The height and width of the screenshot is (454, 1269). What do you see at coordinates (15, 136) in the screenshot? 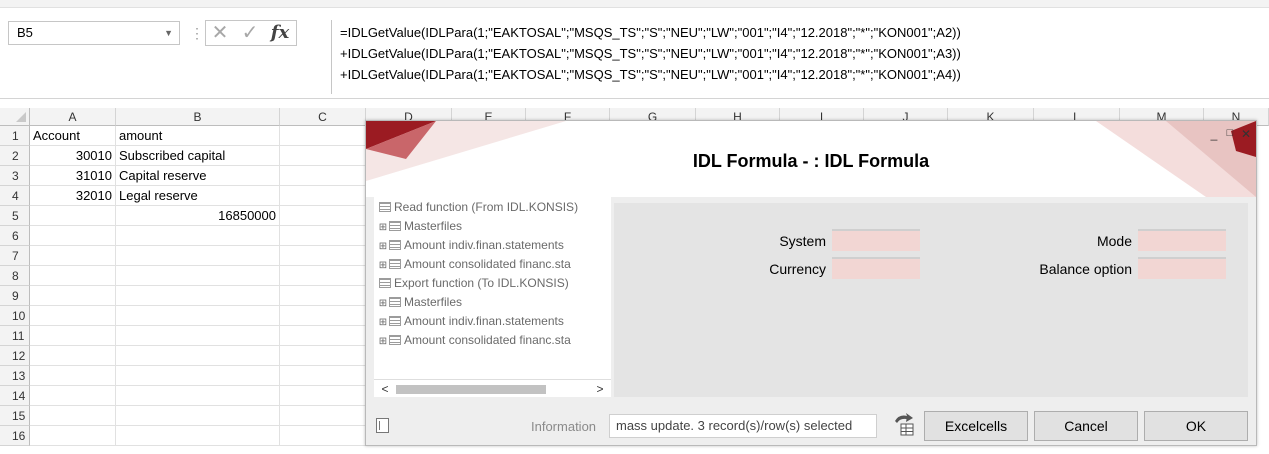
I see `row-header: 1` at bounding box center [15, 136].